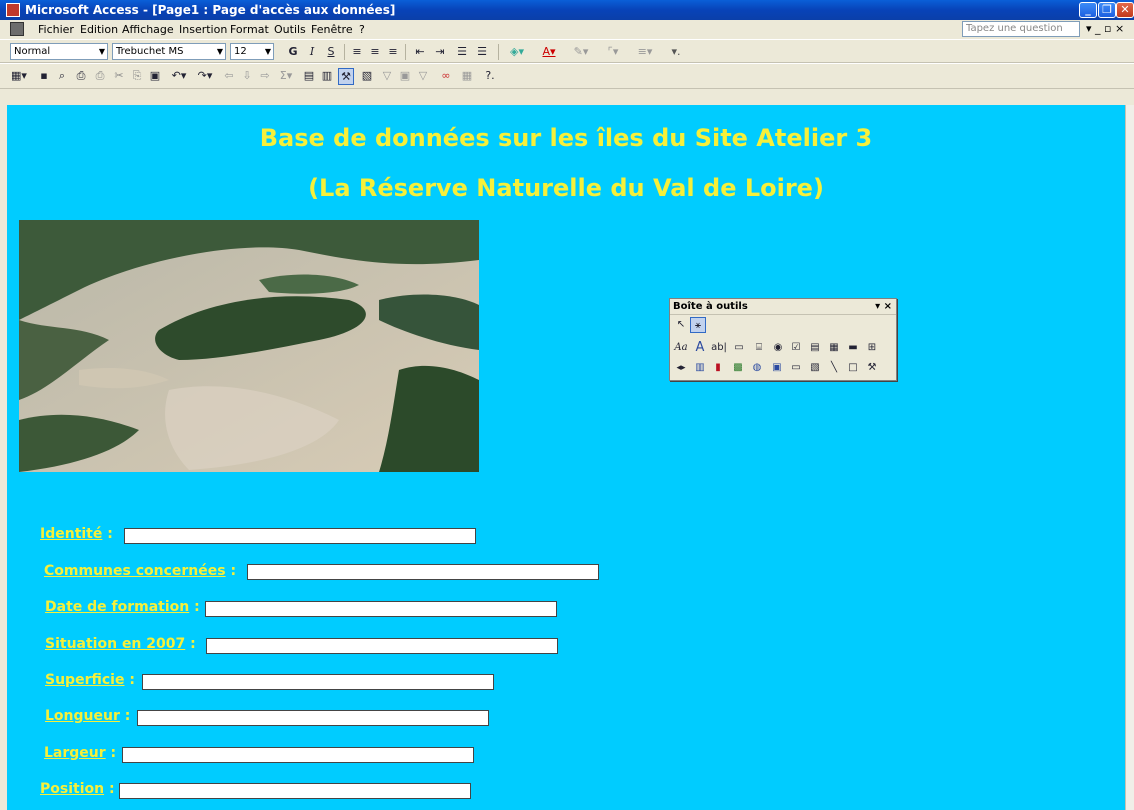 The image size is (1134, 810). What do you see at coordinates (100, 75) in the screenshot?
I see `print-preview-icon: ⎙` at bounding box center [100, 75].